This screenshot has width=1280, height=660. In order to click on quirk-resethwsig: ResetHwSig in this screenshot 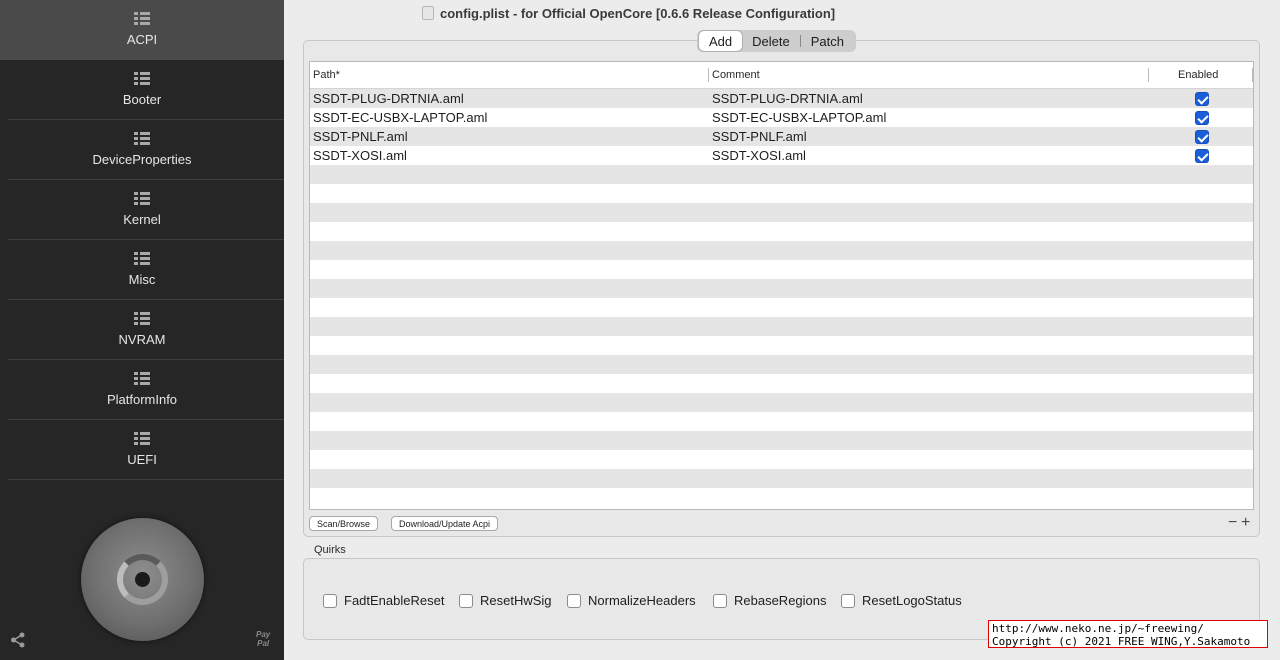, I will do `click(505, 600)`.